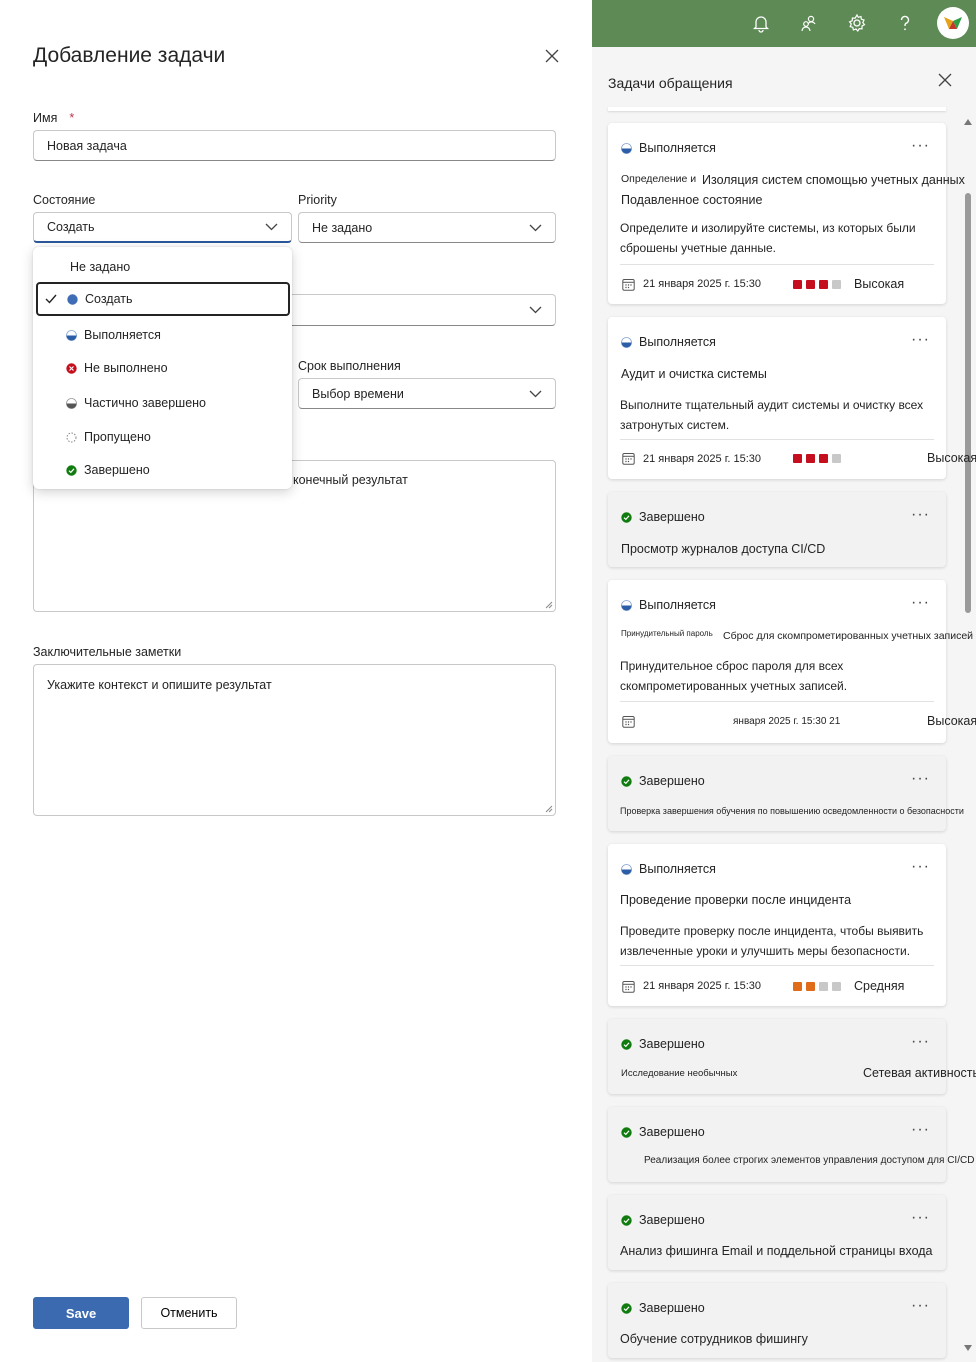 This screenshot has width=976, height=1362. I want to click on state-option-partial: Частично завершено, so click(162, 403).